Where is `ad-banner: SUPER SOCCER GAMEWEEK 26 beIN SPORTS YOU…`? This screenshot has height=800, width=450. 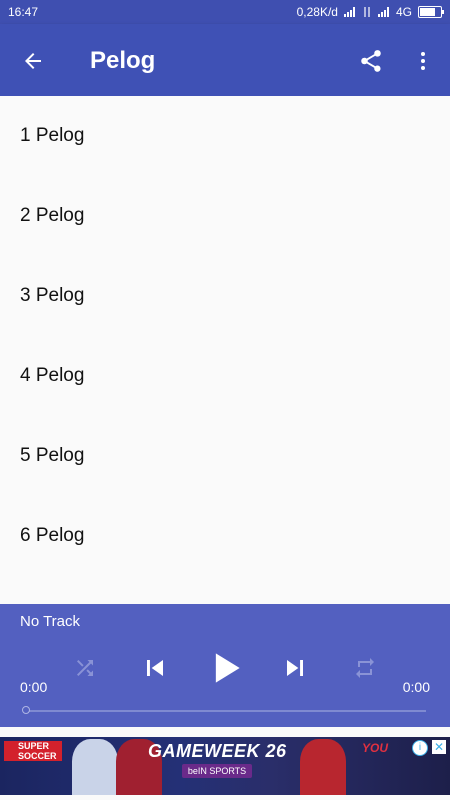 ad-banner: SUPER SOCCER GAMEWEEK 26 beIN SPORTS YOU… is located at coordinates (225, 766).